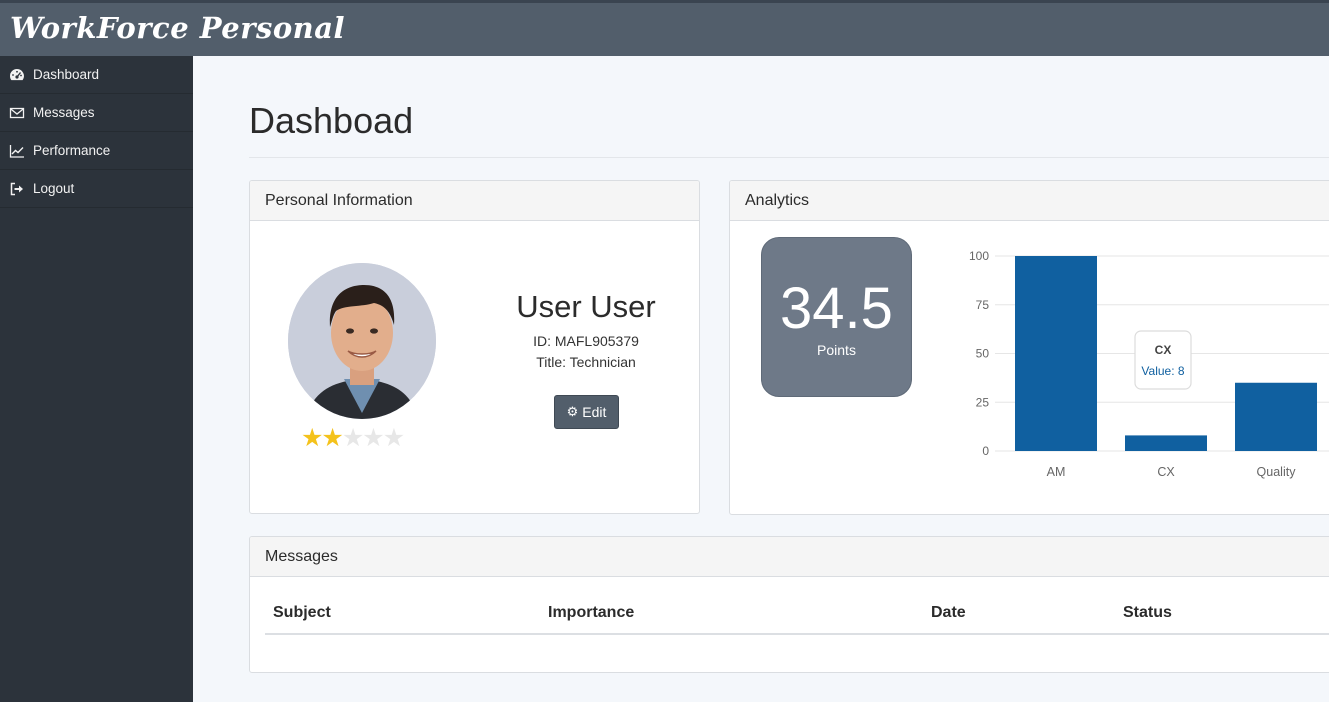 This screenshot has height=702, width=1329. Describe the element at coordinates (96, 113) in the screenshot. I see `sidebar-item-messages: Messages` at that location.